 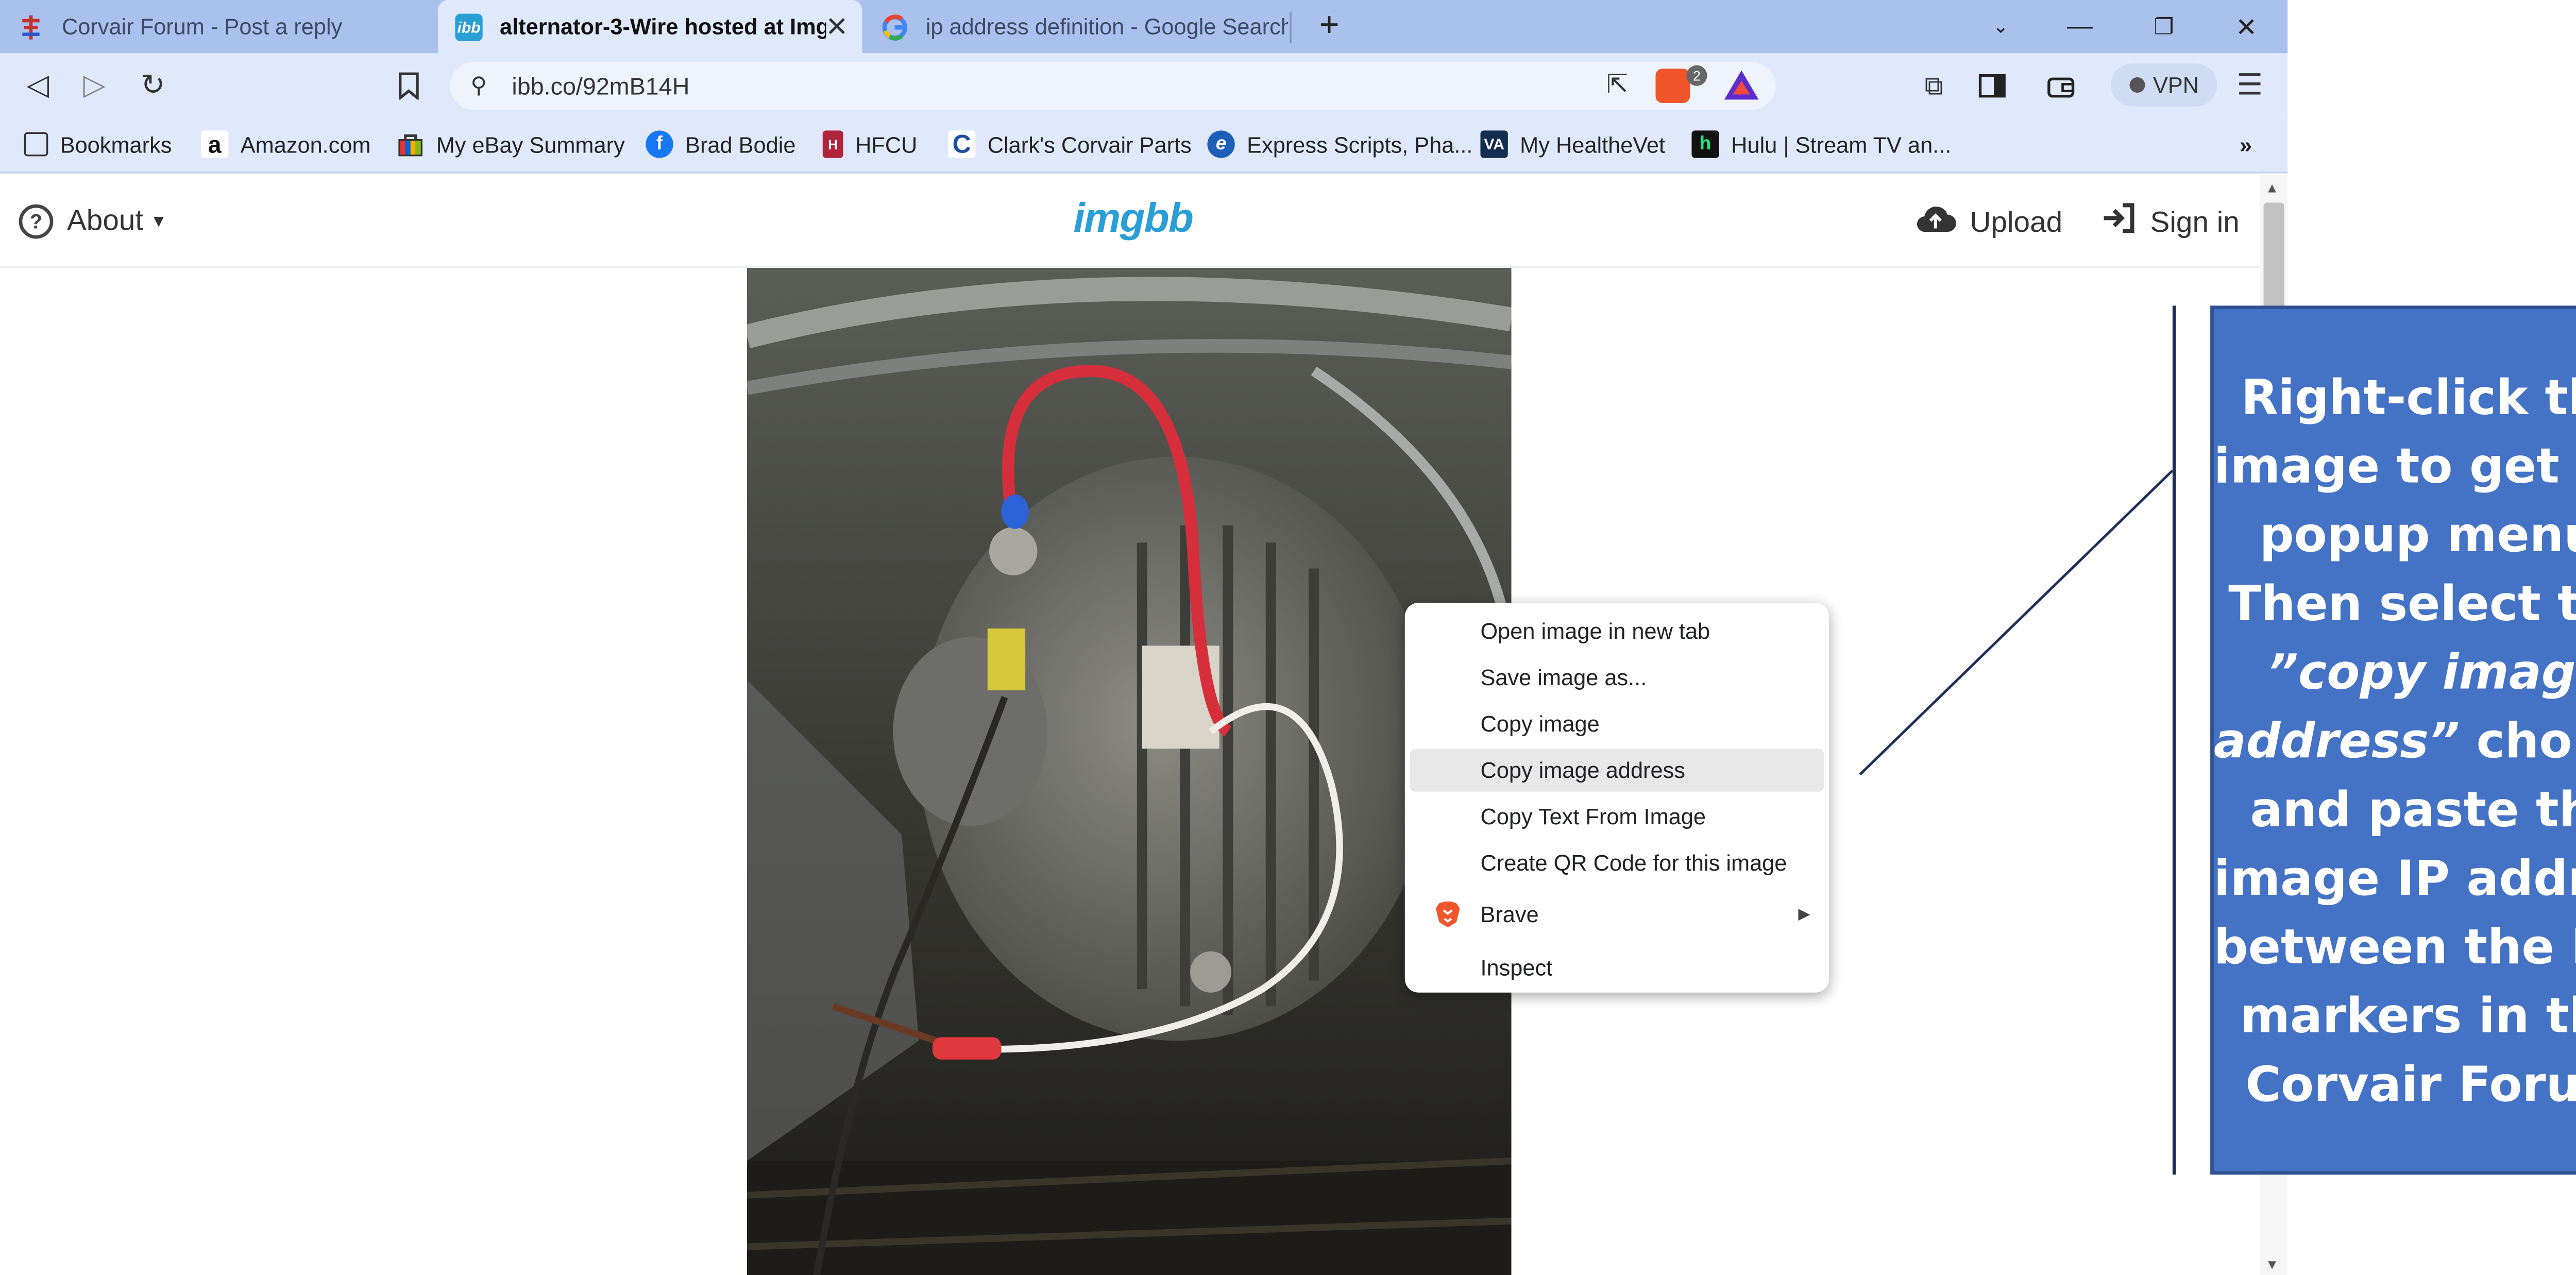 What do you see at coordinates (2413, 809) in the screenshot?
I see `callout-line: and paste the` at bounding box center [2413, 809].